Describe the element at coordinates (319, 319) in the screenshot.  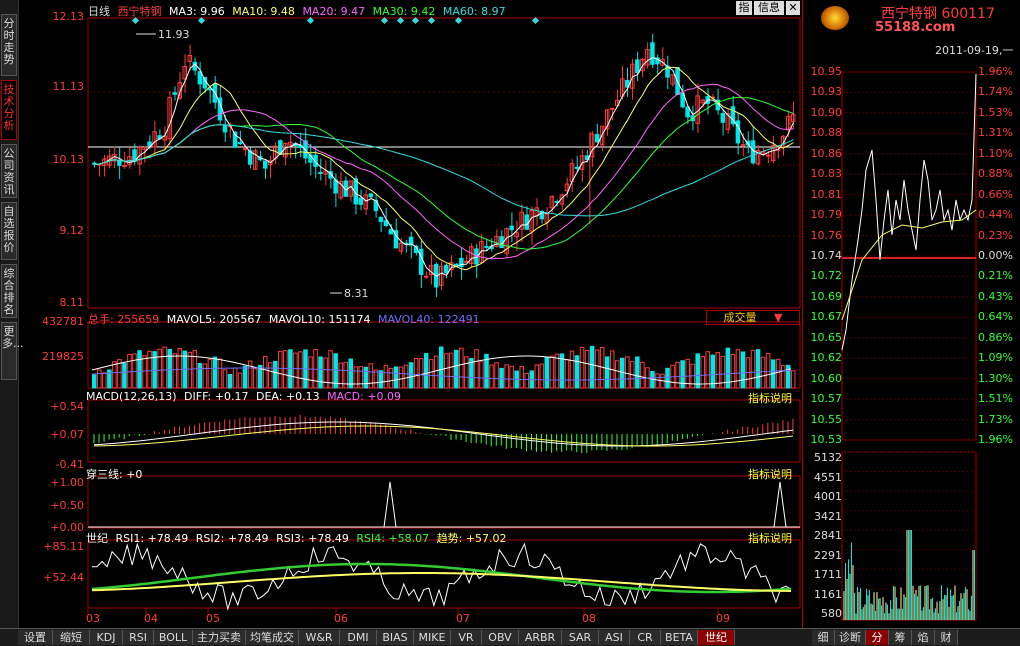
I see `mavol10: MAVOL10: 151174` at that location.